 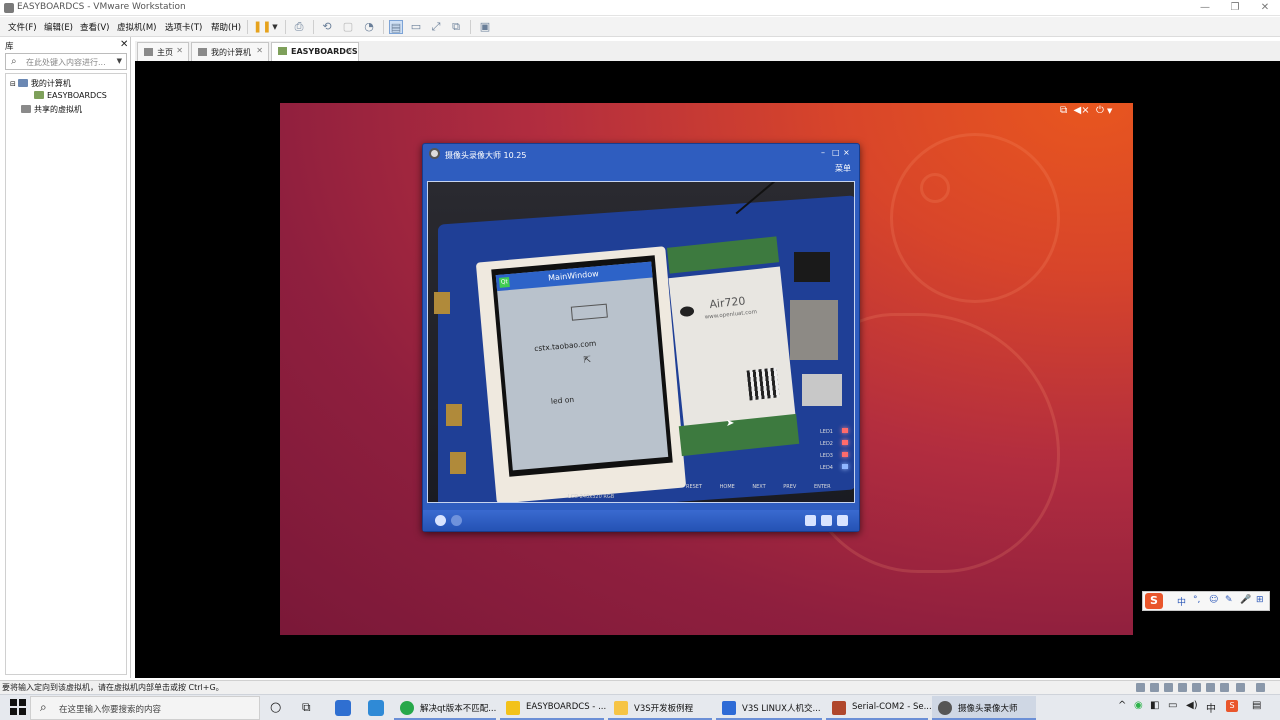 What do you see at coordinates (247, 27) in the screenshot?
I see `toolbar-separator` at bounding box center [247, 27].